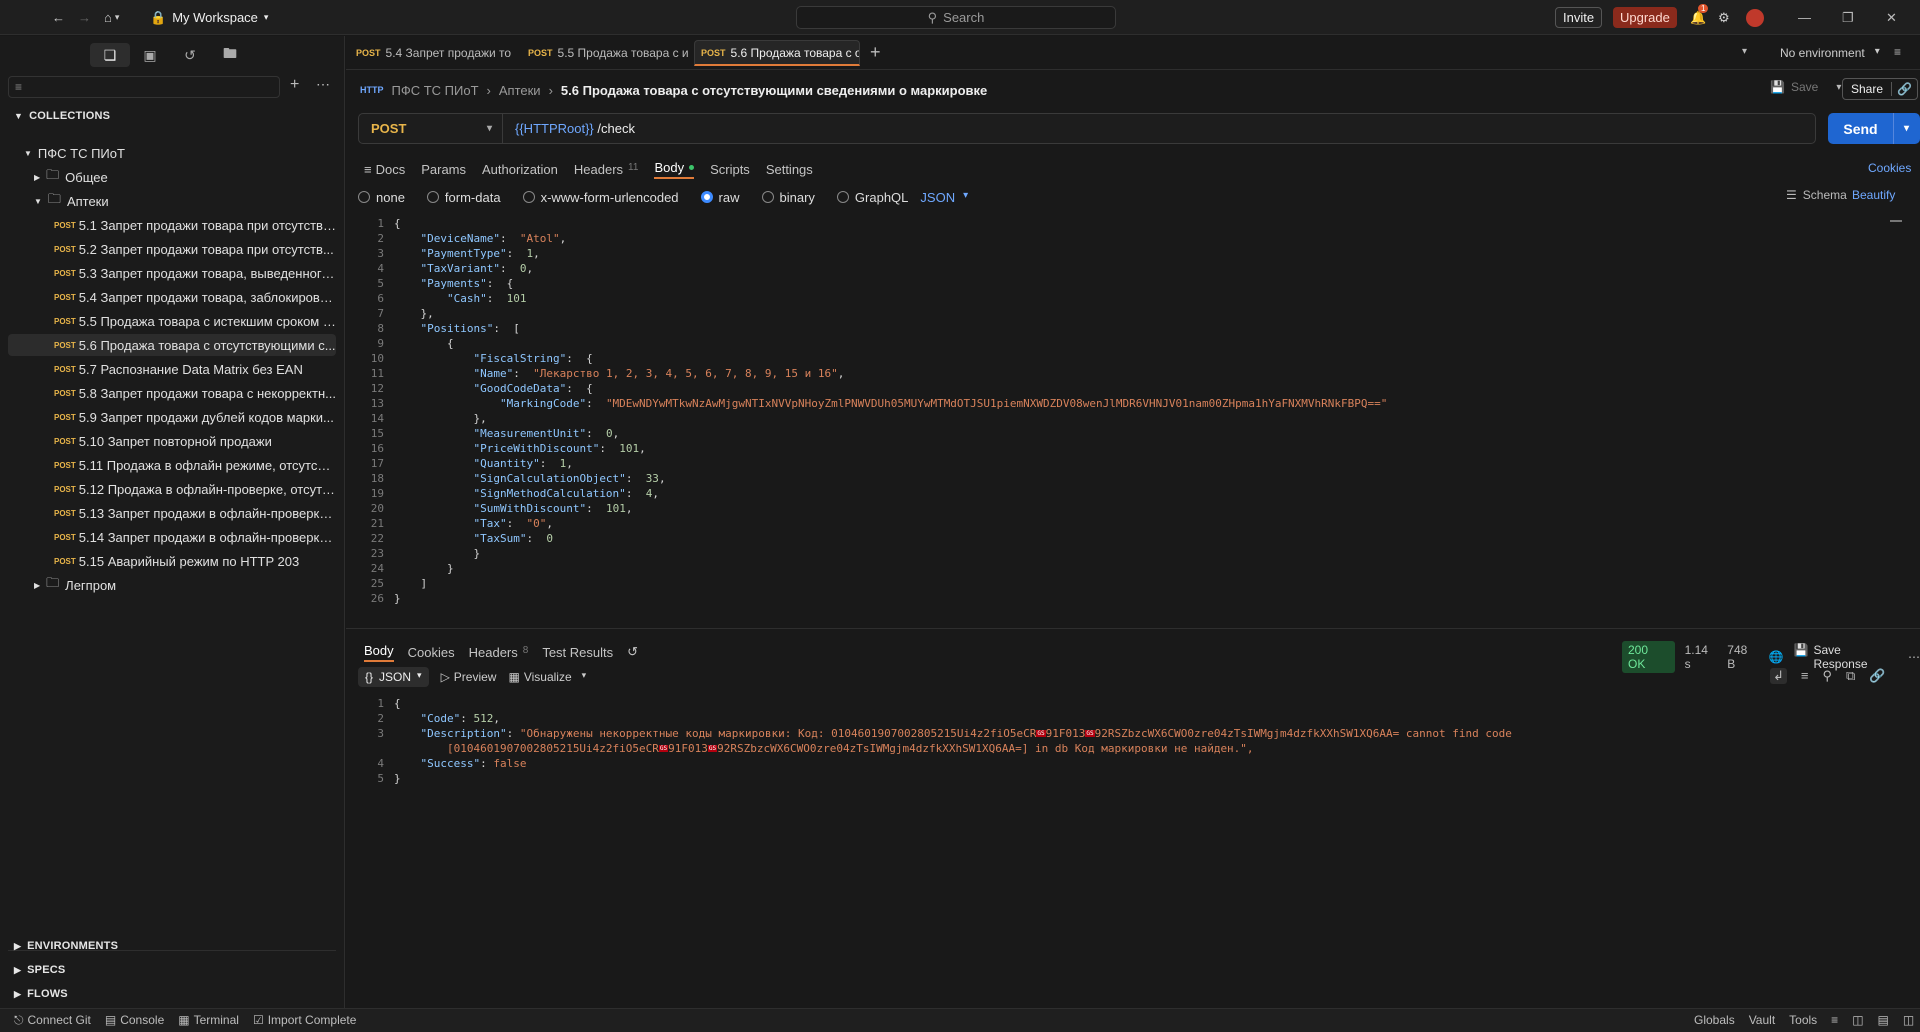  What do you see at coordinates (730, 169) in the screenshot?
I see `tab-scripts: Scripts` at bounding box center [730, 169].